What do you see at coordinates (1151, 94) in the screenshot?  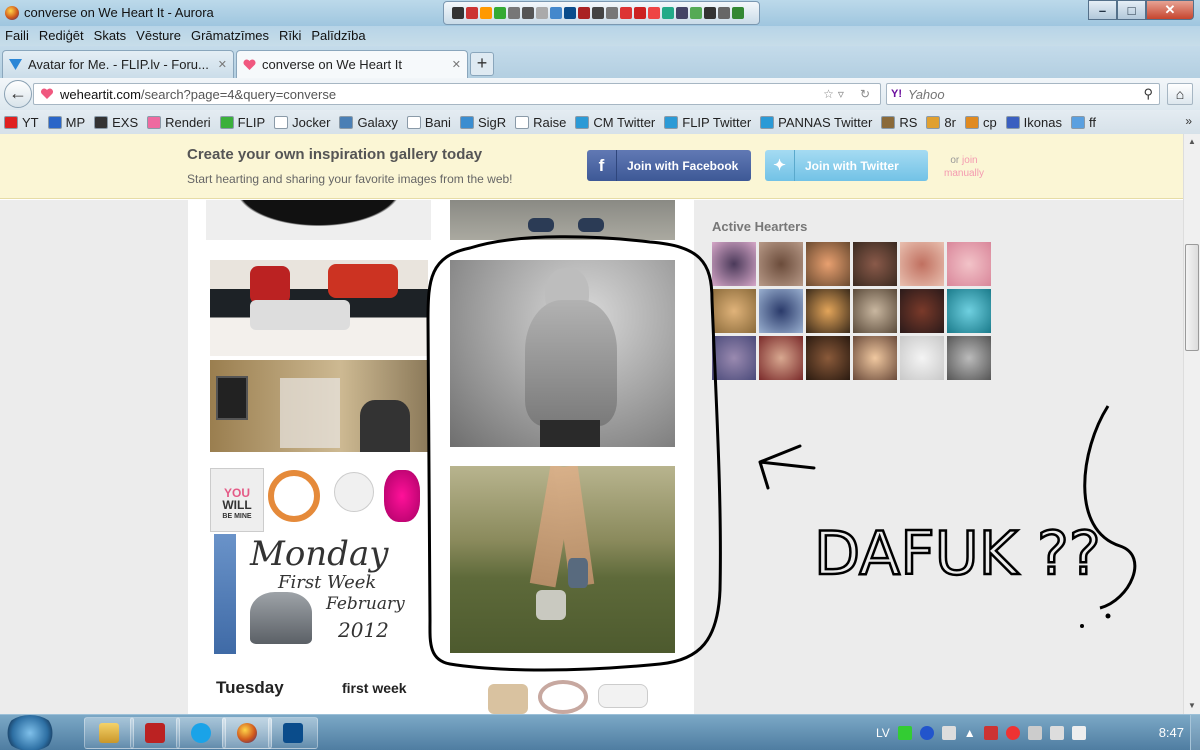 I see `search-icon: ⚲` at bounding box center [1151, 94].